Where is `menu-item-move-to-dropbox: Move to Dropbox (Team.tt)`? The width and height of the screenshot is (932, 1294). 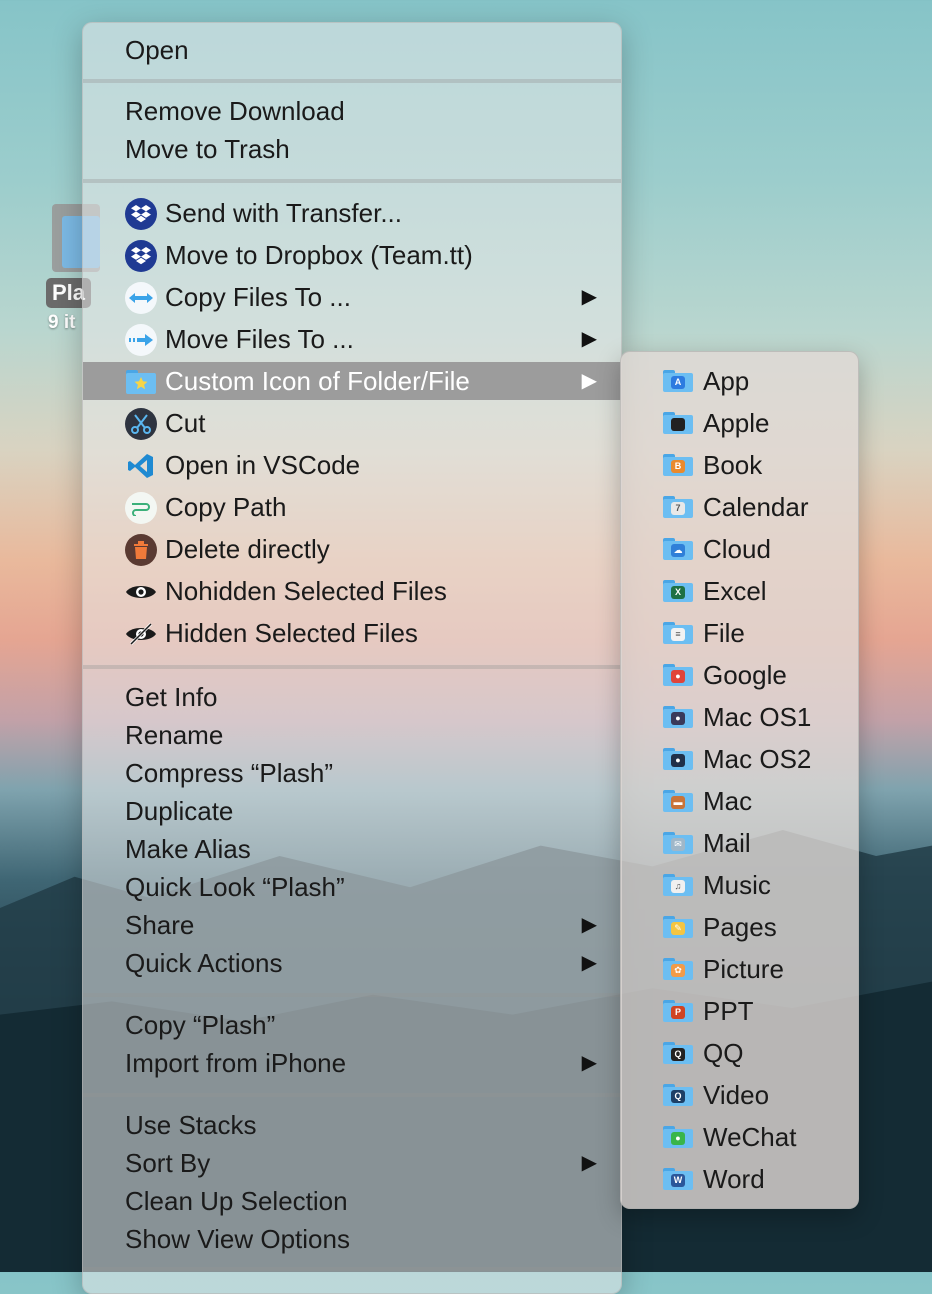
menu-item-move-to-dropbox: Move to Dropbox (Team.tt) is located at coordinates (352, 255).